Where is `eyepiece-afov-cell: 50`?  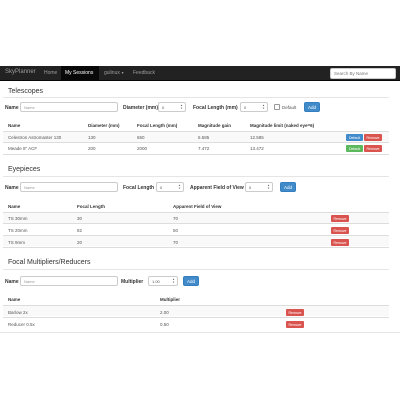 eyepiece-afov-cell: 50 is located at coordinates (176, 230).